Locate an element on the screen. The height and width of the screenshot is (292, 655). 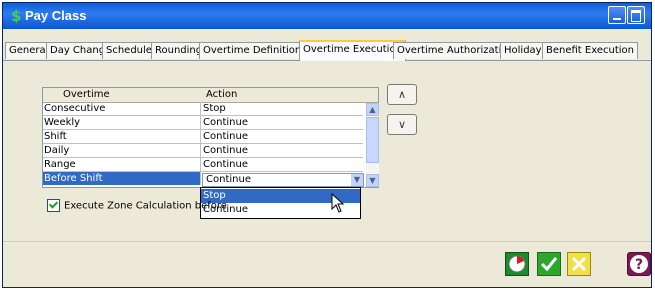
overtime-cell: Before Shift is located at coordinates (122, 178).